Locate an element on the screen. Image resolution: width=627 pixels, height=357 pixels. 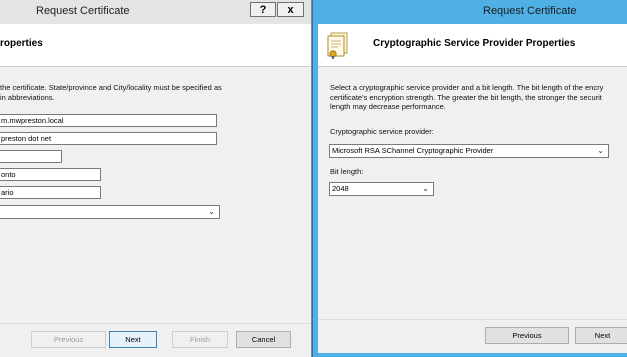
right-window-title: Request Certificate is located at coordinates (530, 11).